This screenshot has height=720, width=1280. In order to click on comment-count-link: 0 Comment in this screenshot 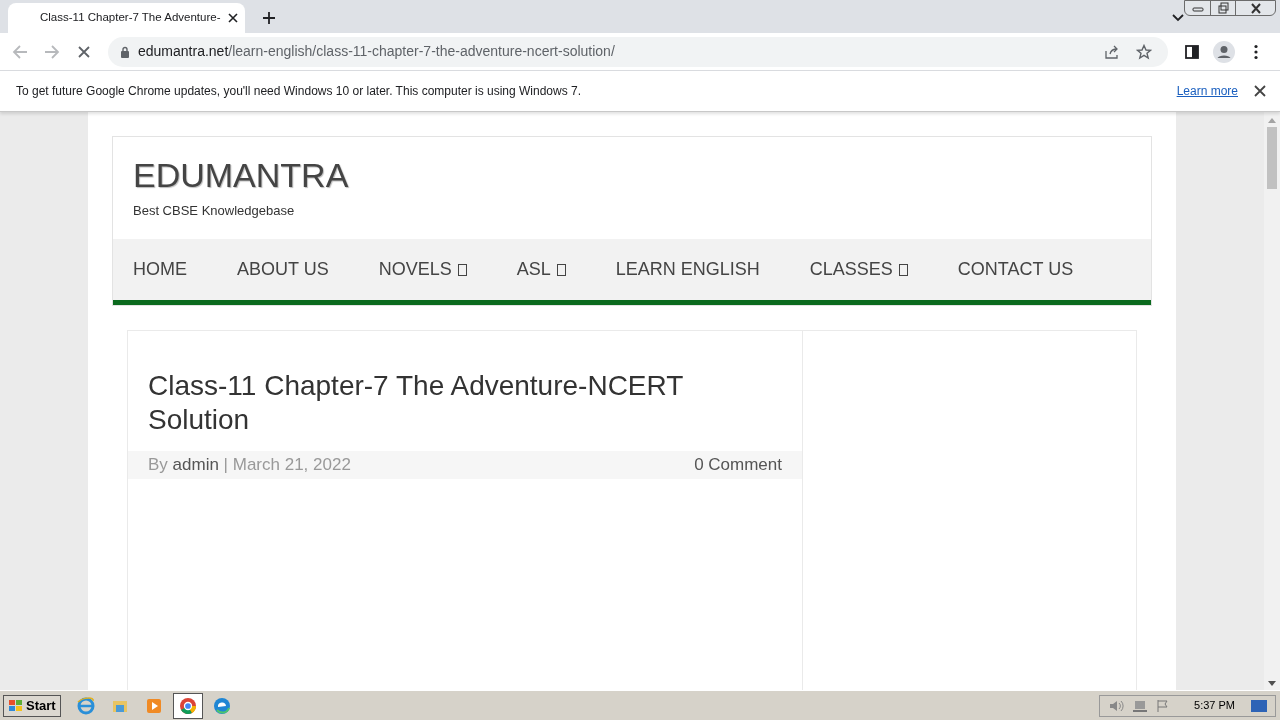, I will do `click(738, 465)`.